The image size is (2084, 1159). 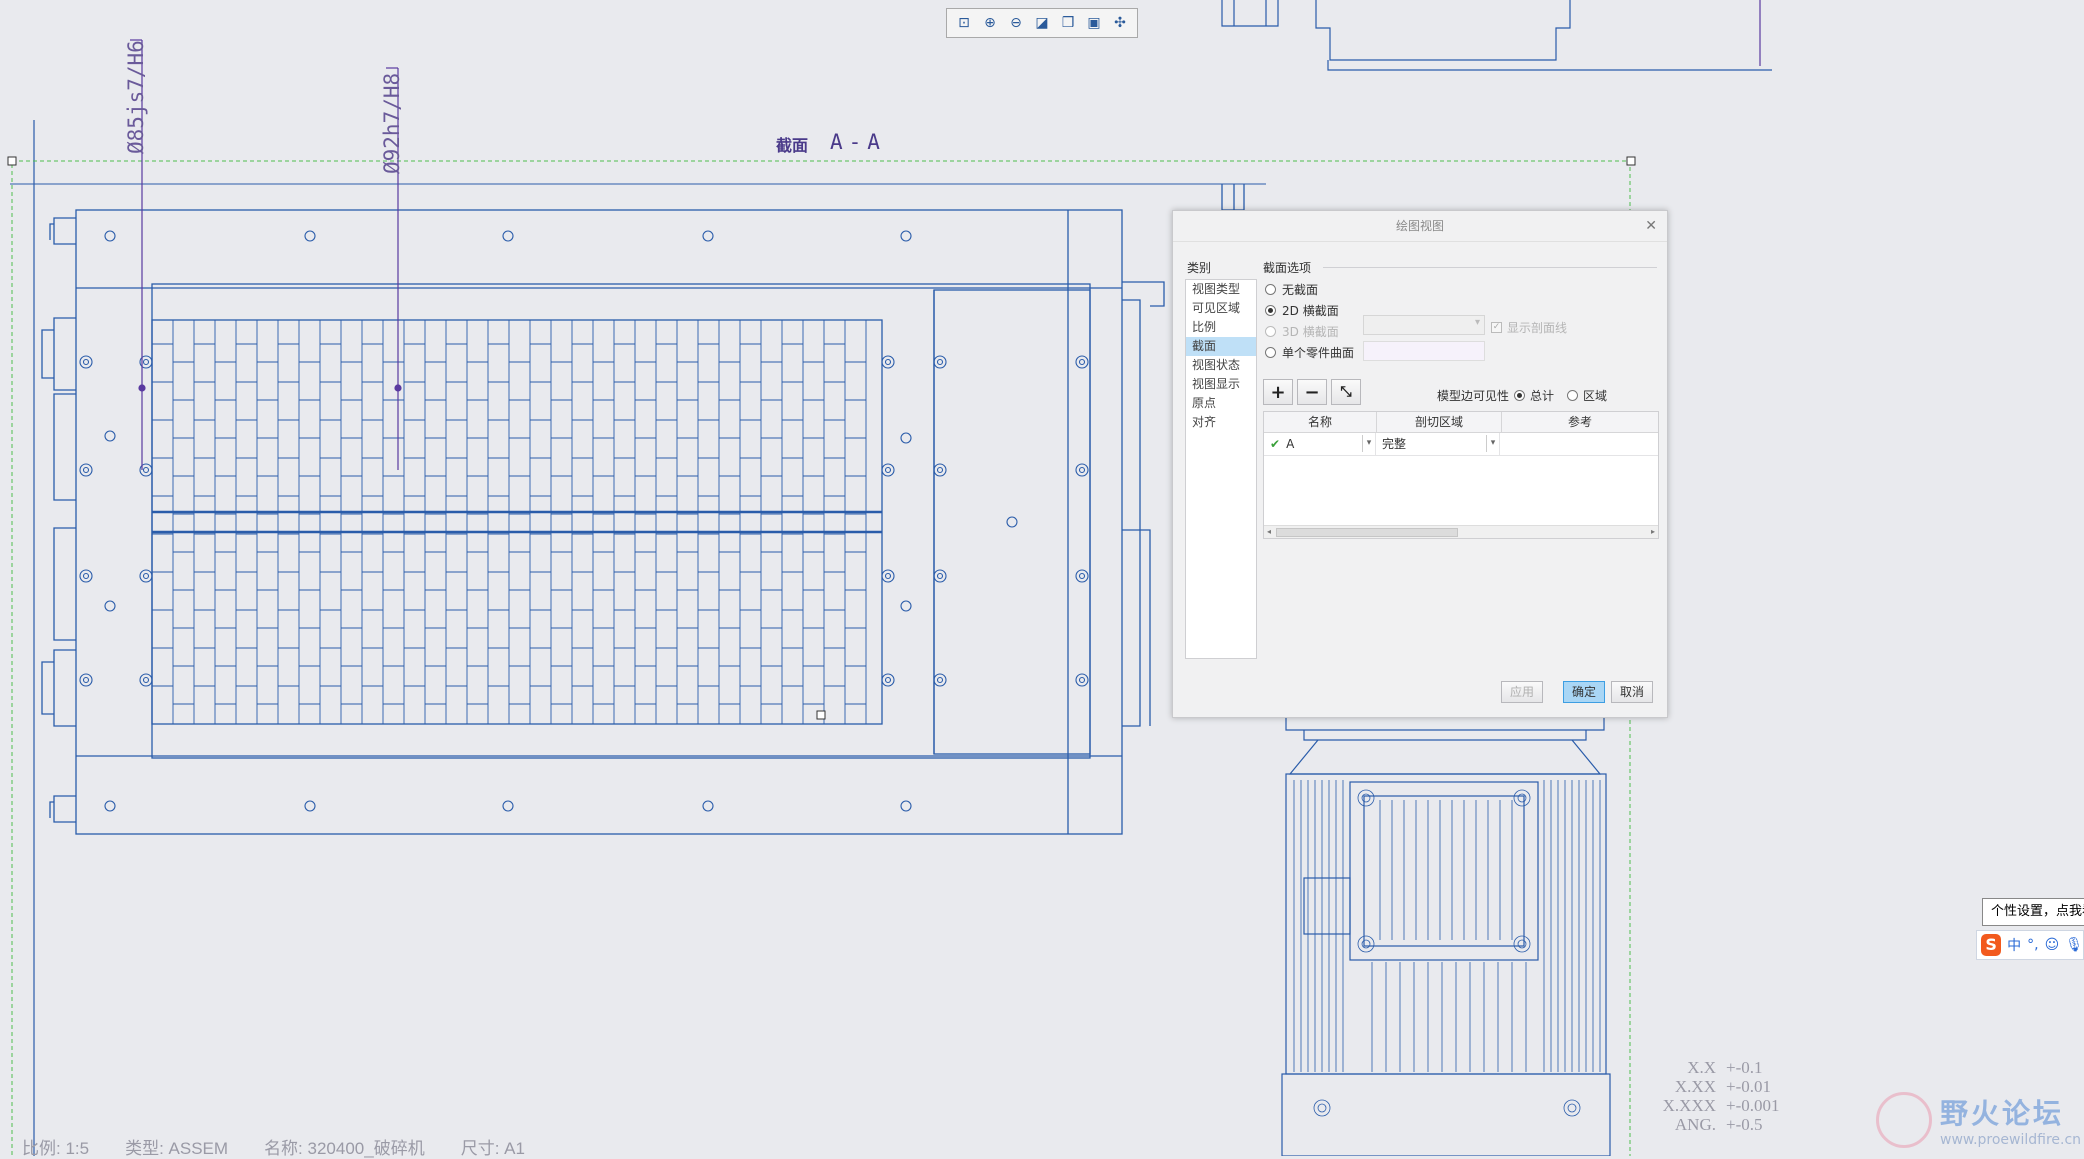 I want to click on show-hatch-checkbox: ✓ 显示剖面线, so click(x=1529, y=327).